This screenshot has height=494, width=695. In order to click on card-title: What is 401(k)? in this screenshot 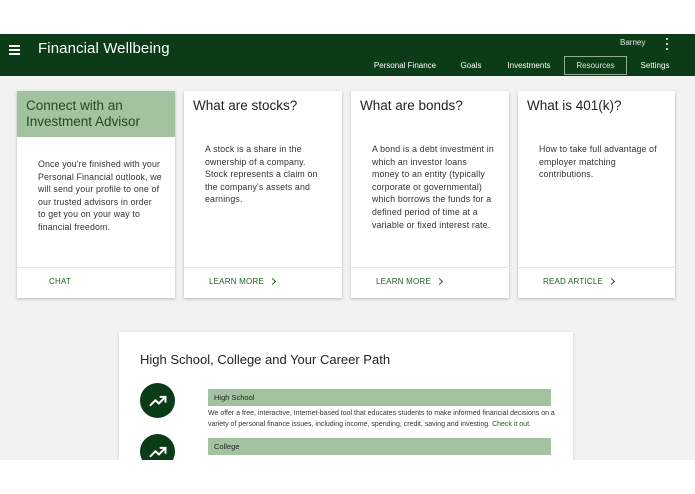, I will do `click(574, 105)`.